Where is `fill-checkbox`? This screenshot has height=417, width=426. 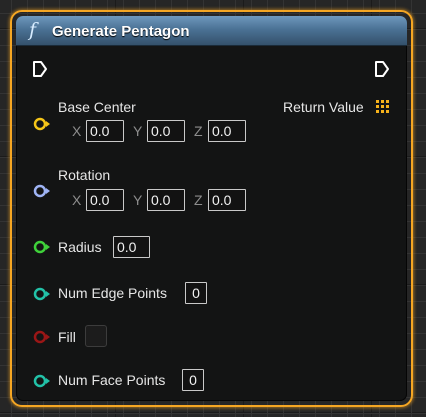
fill-checkbox is located at coordinates (96, 336).